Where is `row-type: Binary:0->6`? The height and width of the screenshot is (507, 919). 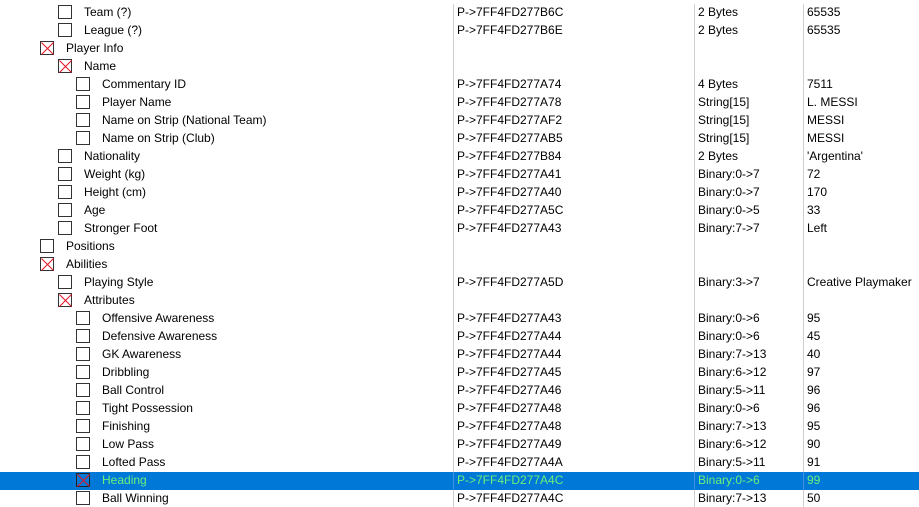
row-type: Binary:0->6 is located at coordinates (729, 408).